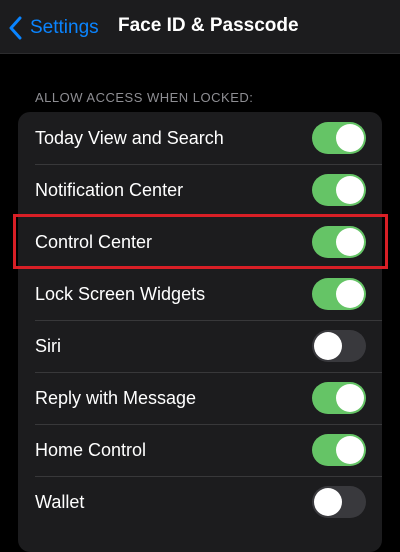  I want to click on lock-screen-widgets-toggle, so click(339, 294).